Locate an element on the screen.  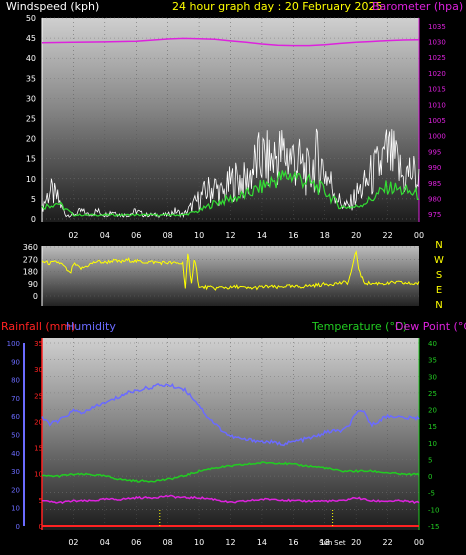
sunset-tick-label: Set is located at coordinates (340, 543).